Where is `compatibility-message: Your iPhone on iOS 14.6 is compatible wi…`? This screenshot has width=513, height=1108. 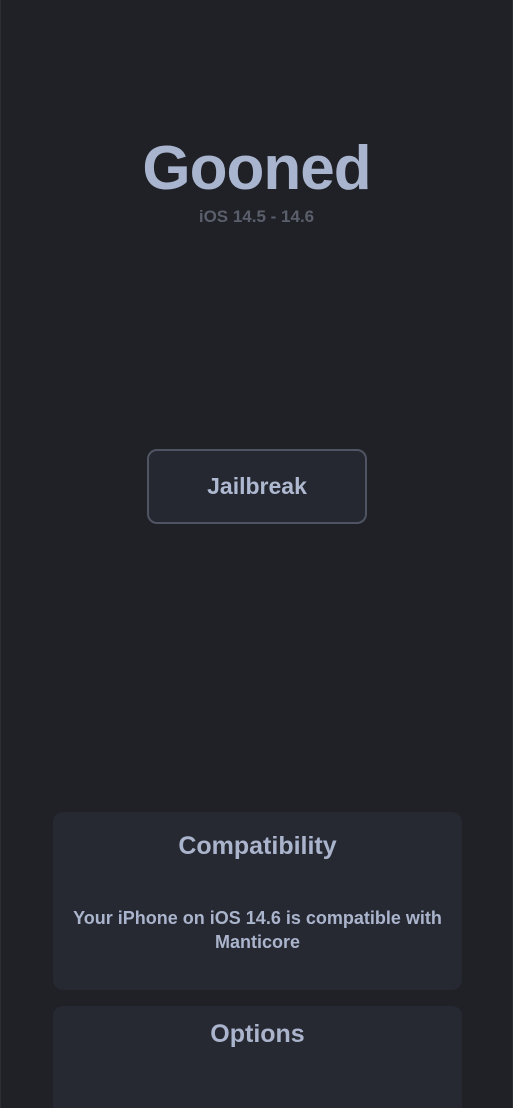
compatibility-message: Your iPhone on iOS 14.6 is compatible wi… is located at coordinates (257, 930).